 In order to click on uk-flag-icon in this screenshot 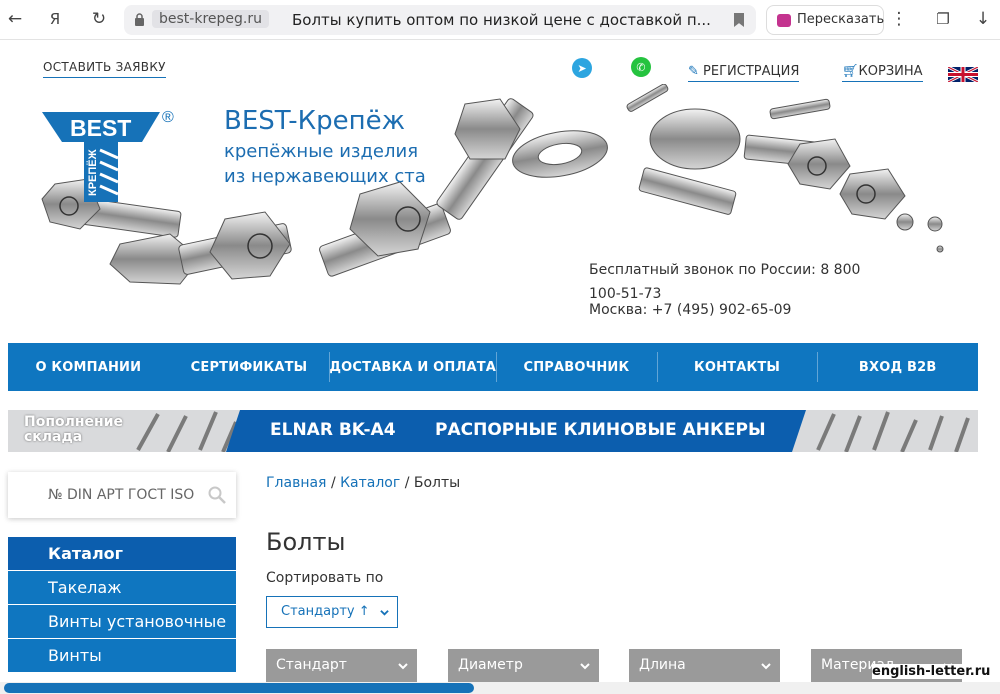, I will do `click(963, 74)`.